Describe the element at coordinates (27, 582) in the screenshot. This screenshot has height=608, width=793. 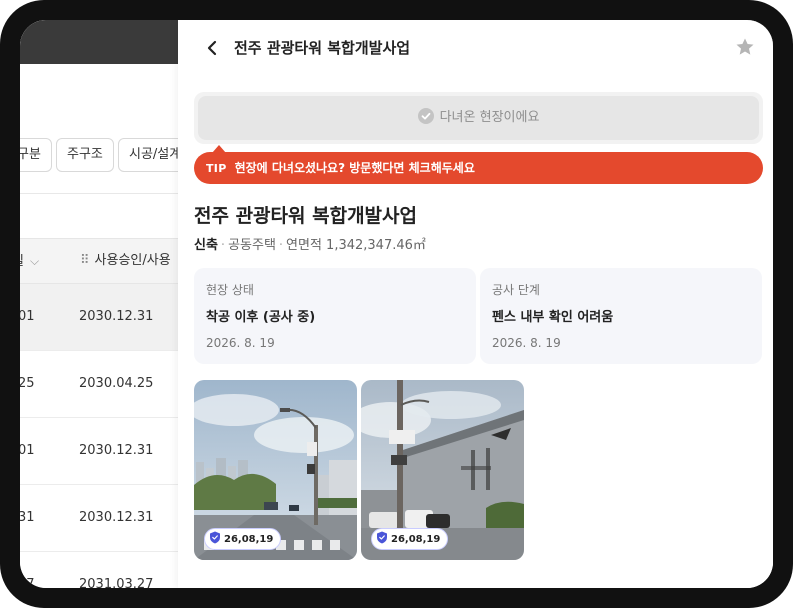
I see `table-cell: 27` at that location.